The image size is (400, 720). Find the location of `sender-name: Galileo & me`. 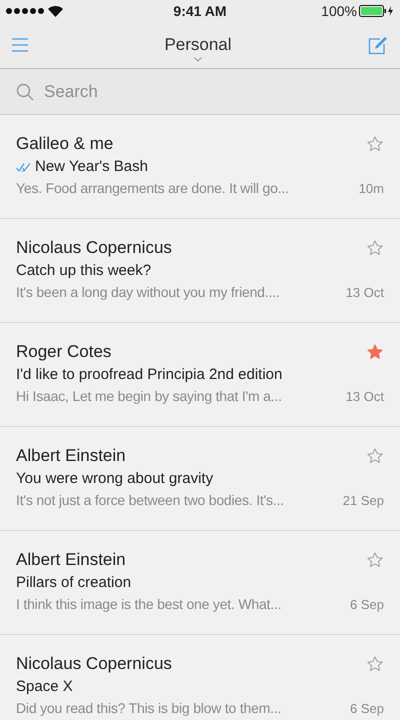

sender-name: Galileo & me is located at coordinates (65, 144).